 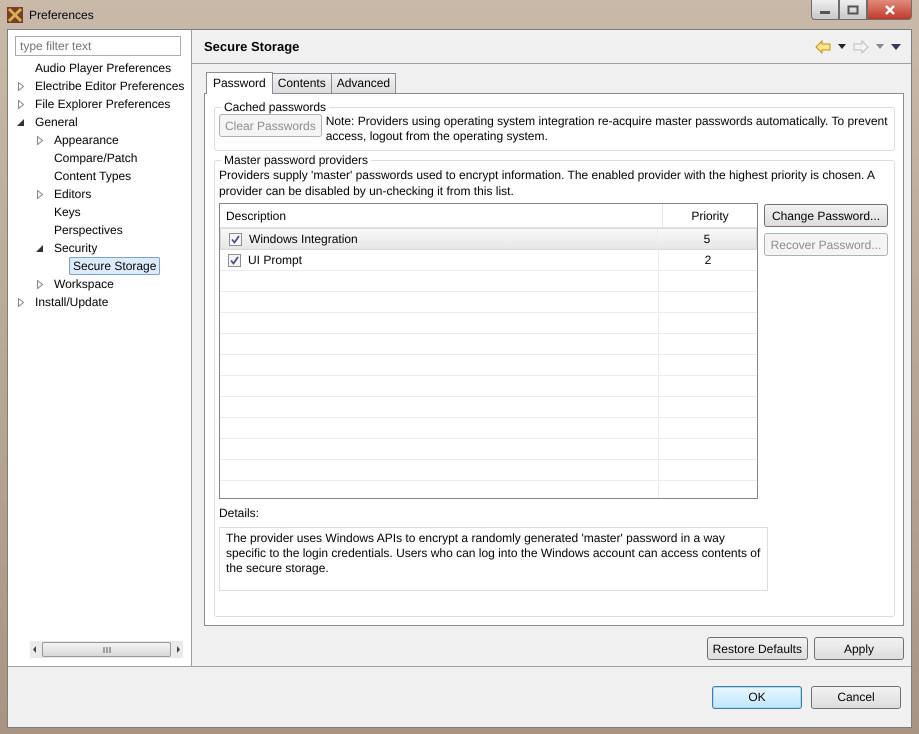 What do you see at coordinates (488, 239) in the screenshot?
I see `table-row: Windows Integration 5` at bounding box center [488, 239].